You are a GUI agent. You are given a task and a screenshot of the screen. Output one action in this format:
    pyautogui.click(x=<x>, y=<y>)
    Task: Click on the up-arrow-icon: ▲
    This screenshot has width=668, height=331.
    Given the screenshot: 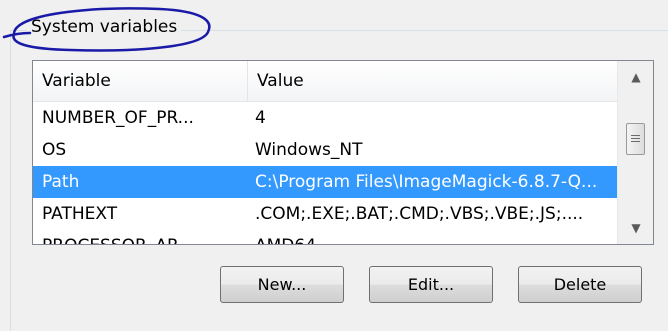 What is the action you would take?
    pyautogui.click(x=636, y=77)
    